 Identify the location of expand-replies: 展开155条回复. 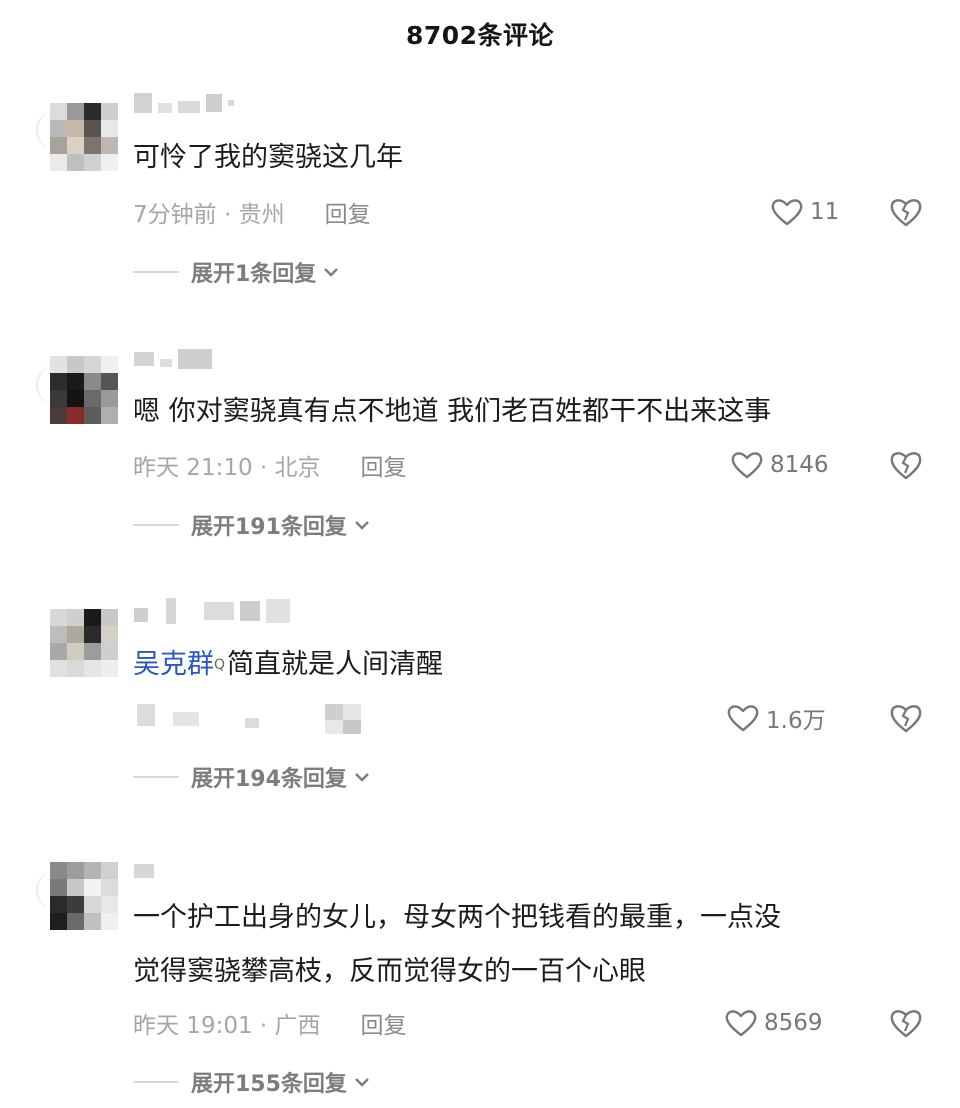
(252, 1082).